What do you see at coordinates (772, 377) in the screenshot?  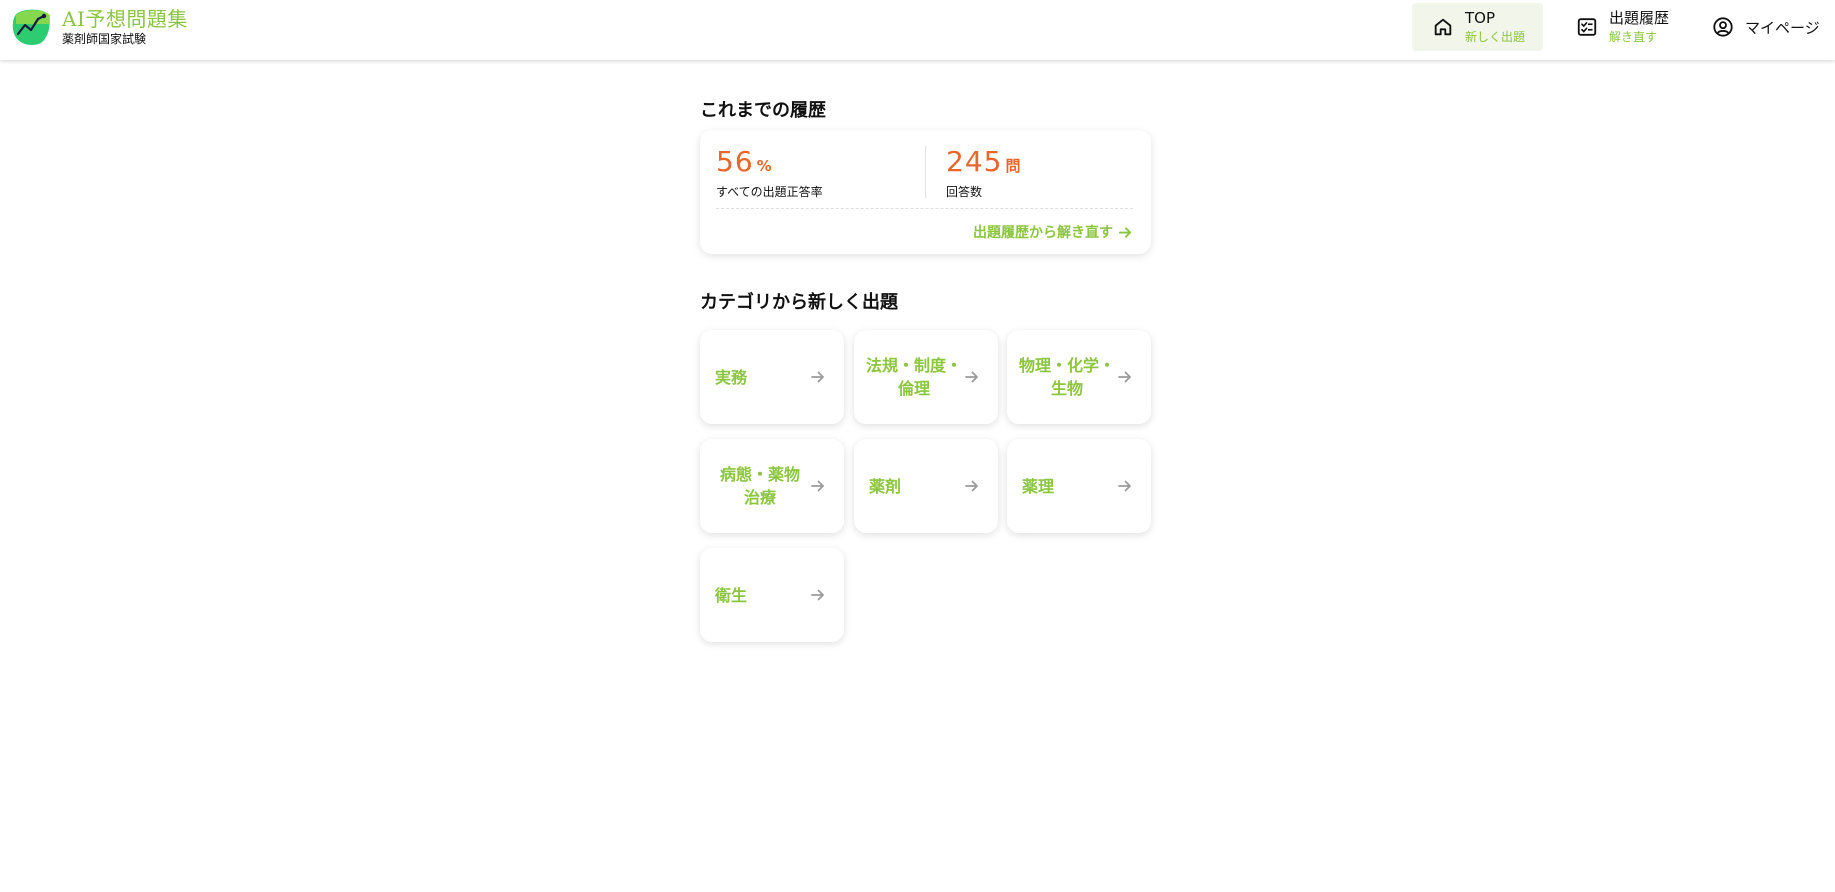 I see `category-card-jitsumu: 実務` at bounding box center [772, 377].